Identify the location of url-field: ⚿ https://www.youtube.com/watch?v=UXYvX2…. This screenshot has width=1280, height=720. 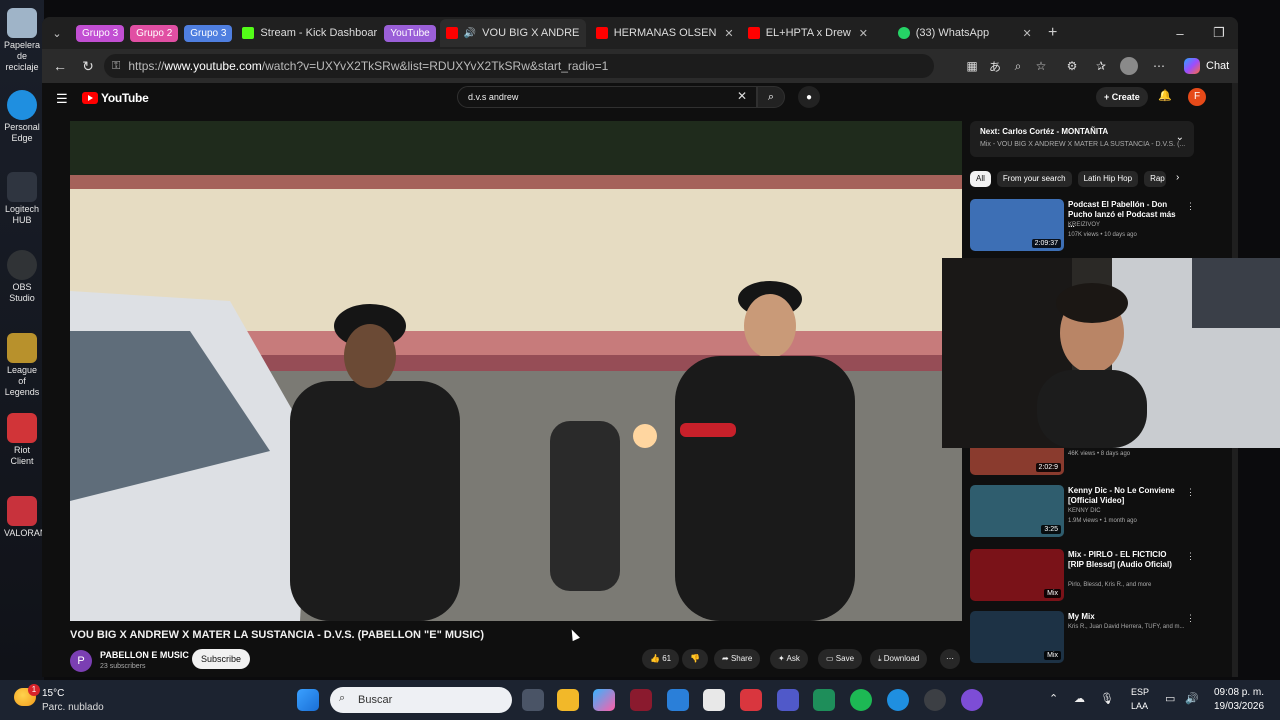
(519, 66).